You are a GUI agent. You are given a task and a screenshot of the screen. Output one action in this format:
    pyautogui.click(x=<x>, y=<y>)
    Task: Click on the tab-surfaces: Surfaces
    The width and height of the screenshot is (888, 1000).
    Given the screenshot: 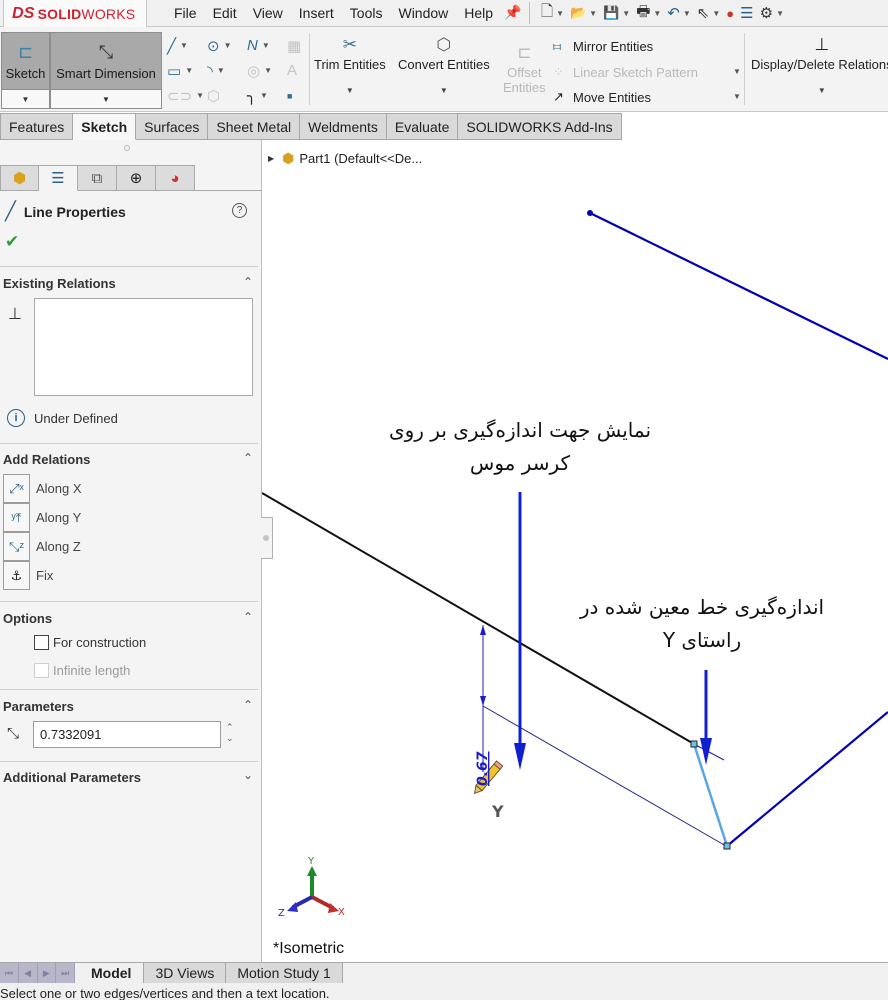 What is the action you would take?
    pyautogui.click(x=172, y=126)
    